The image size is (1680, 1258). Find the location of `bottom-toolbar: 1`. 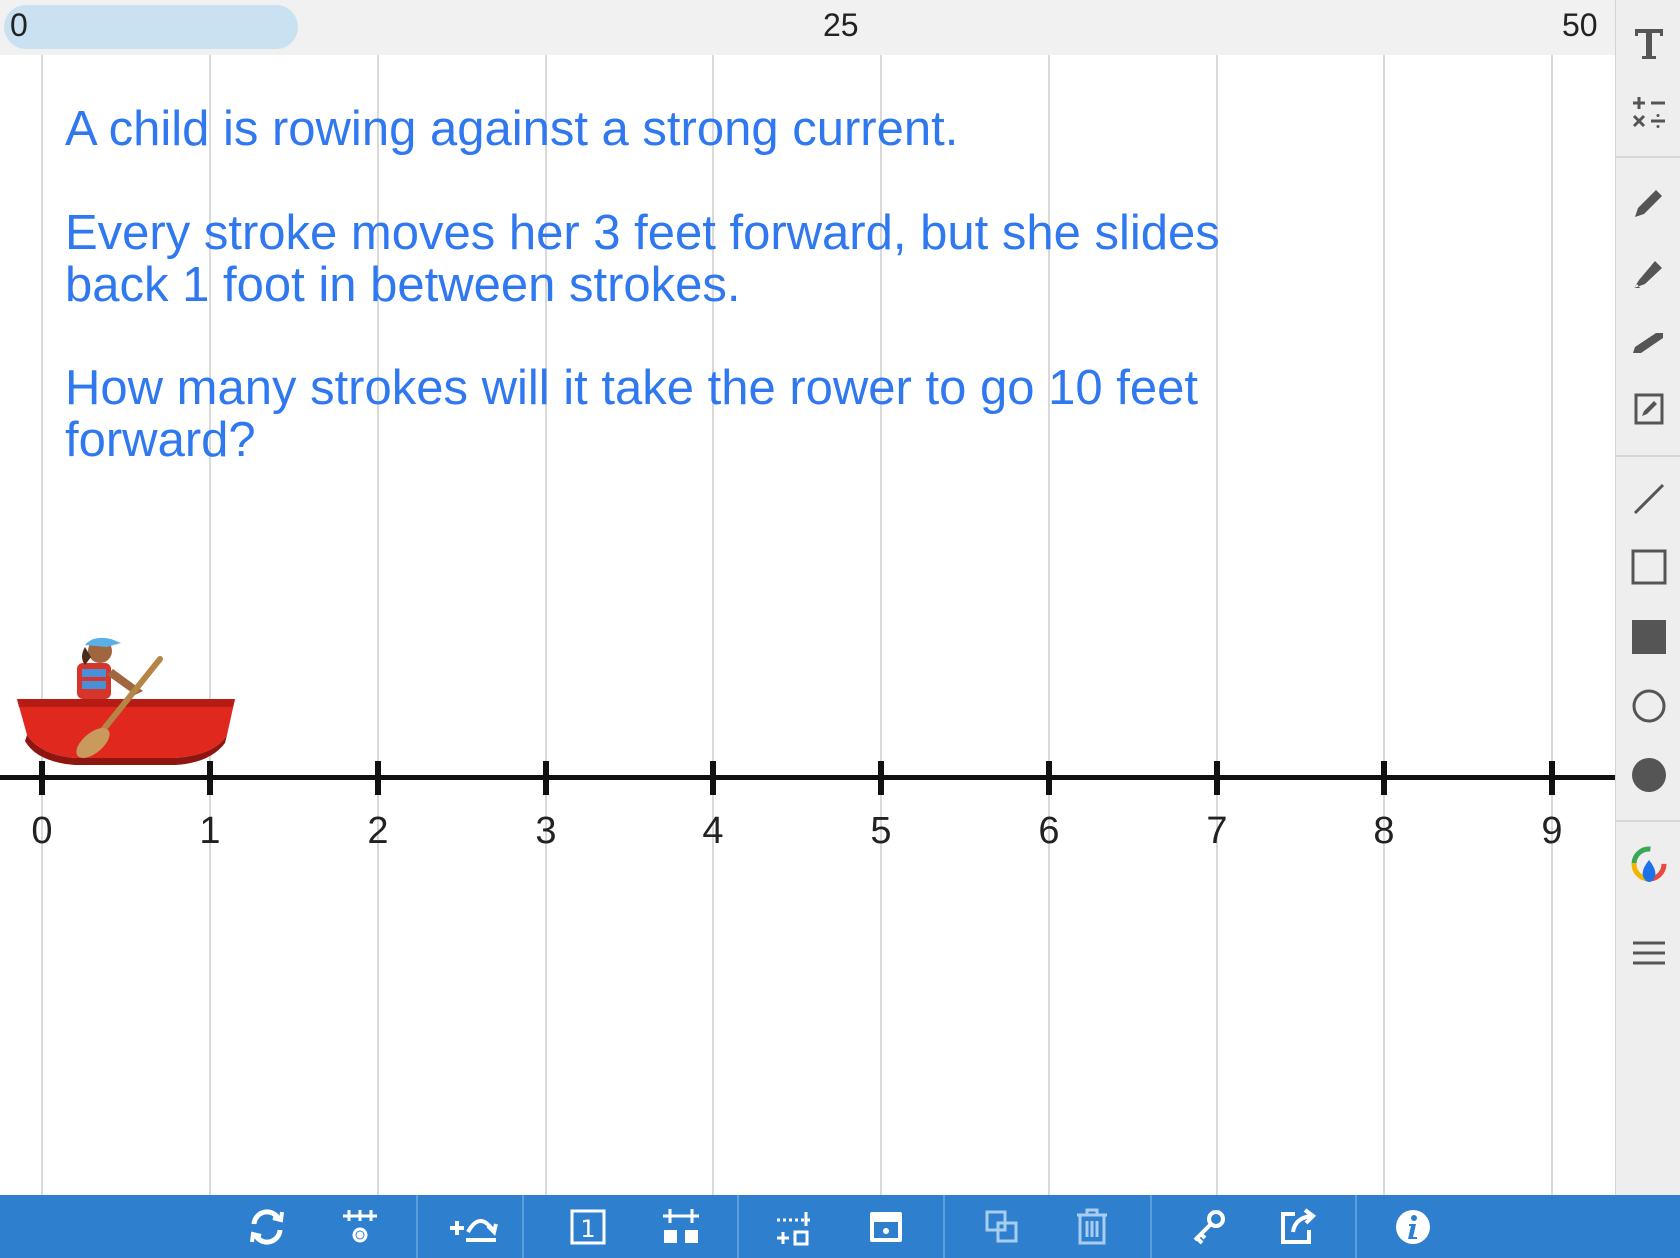

bottom-toolbar: 1 is located at coordinates (840, 1226).